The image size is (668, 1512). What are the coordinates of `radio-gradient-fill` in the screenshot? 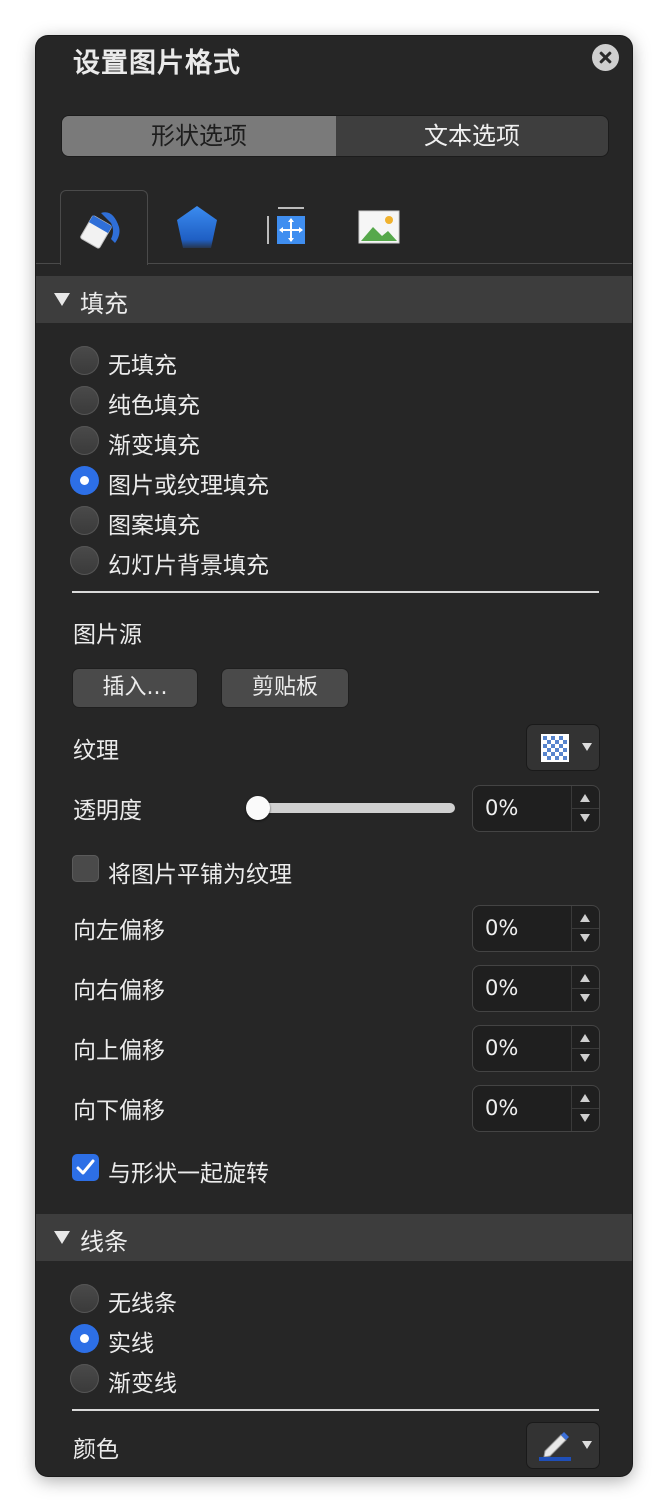 It's located at (84, 440).